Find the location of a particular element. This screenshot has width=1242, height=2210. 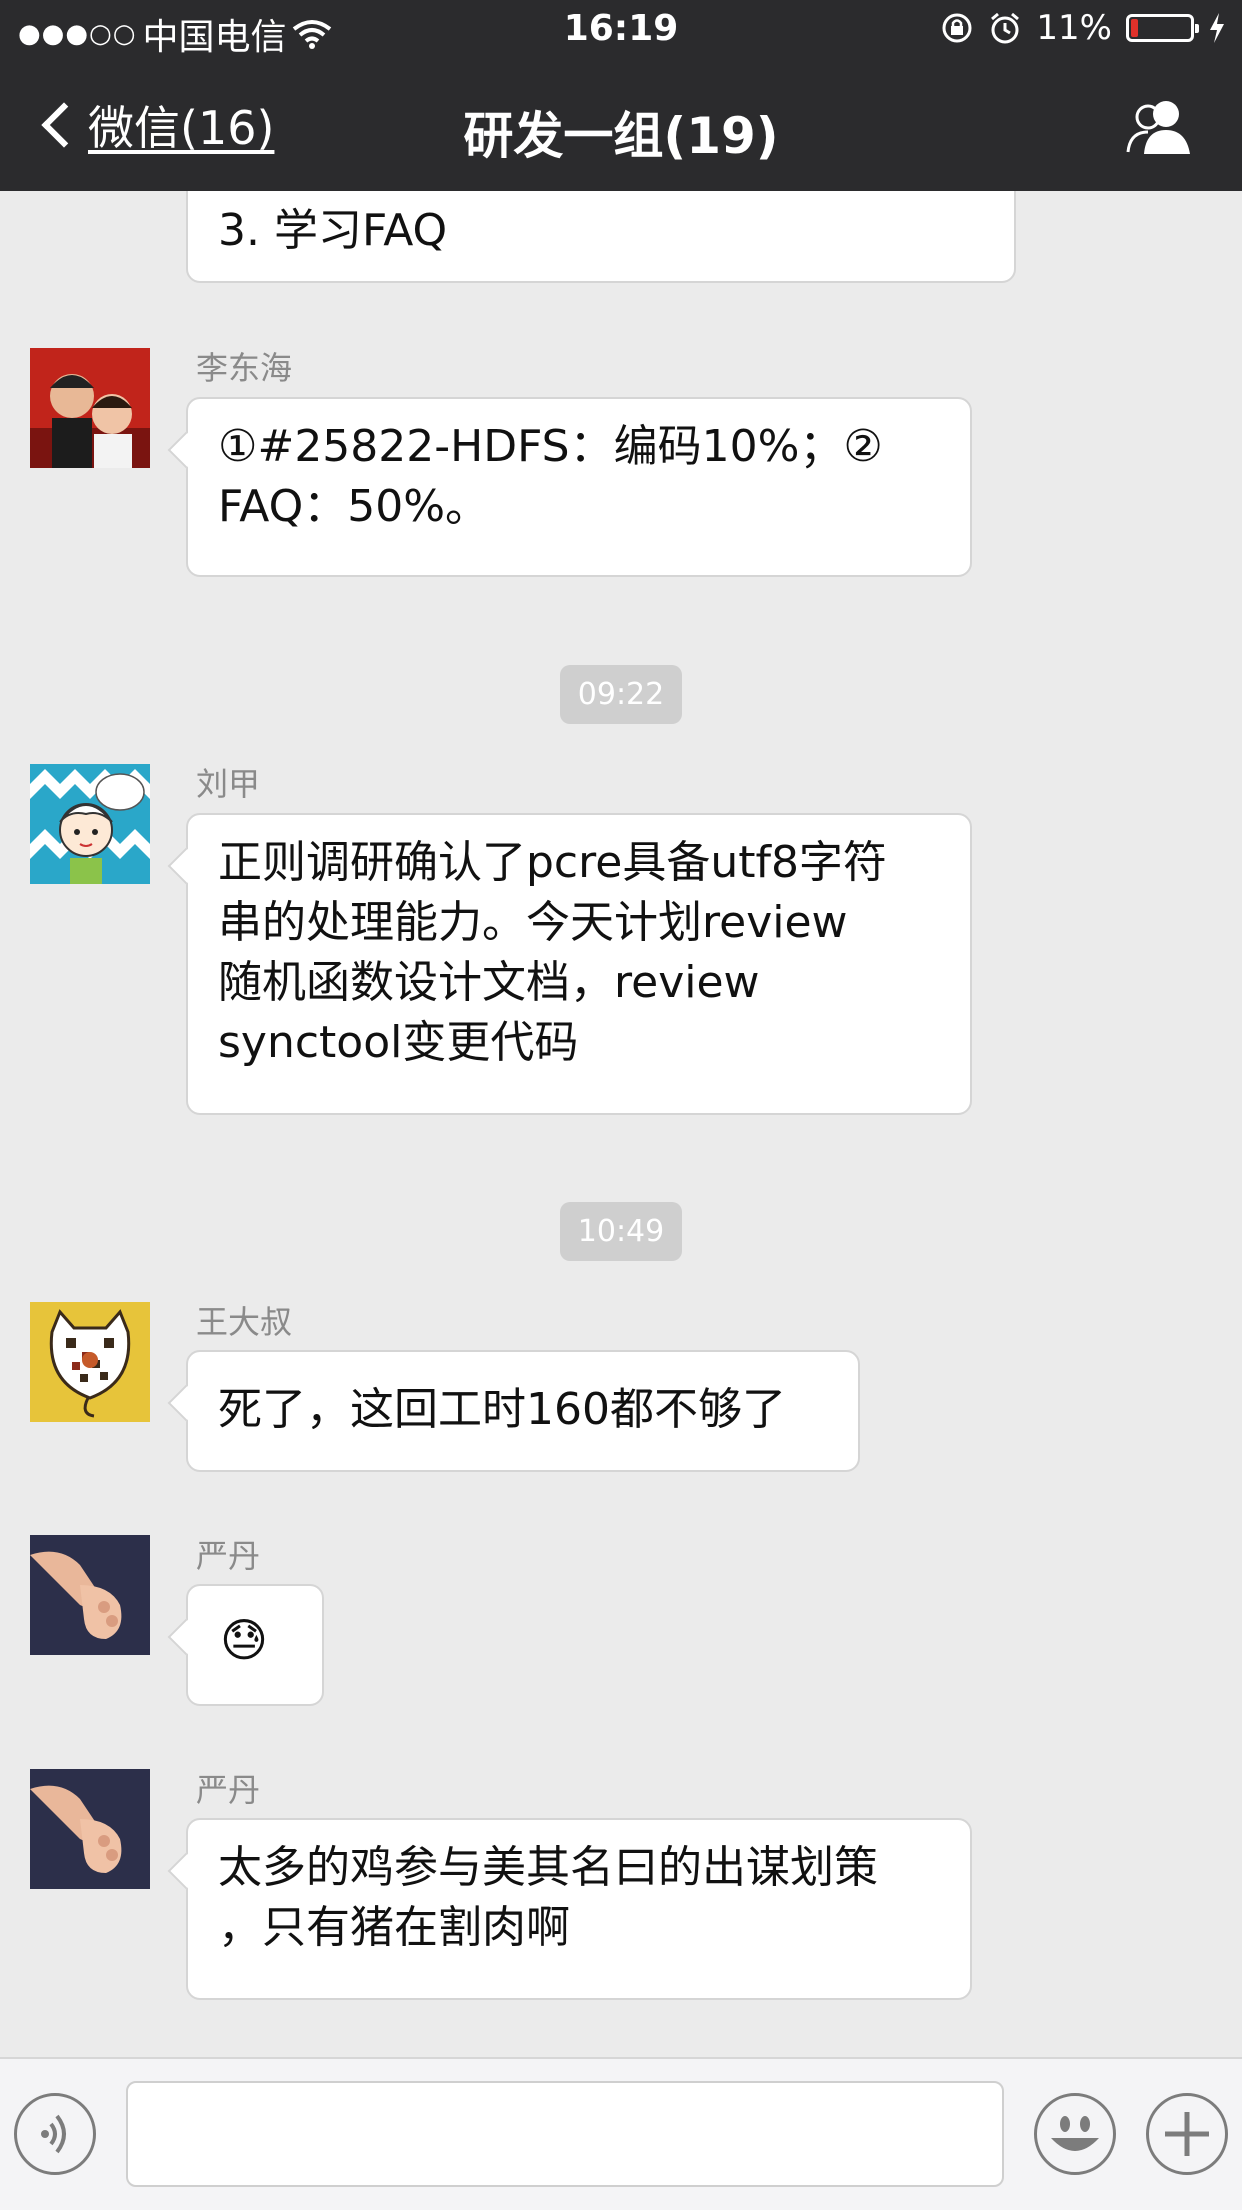

message-text-line: 正则调研确认了pcre具备utf8字符 is located at coordinates (552, 862).